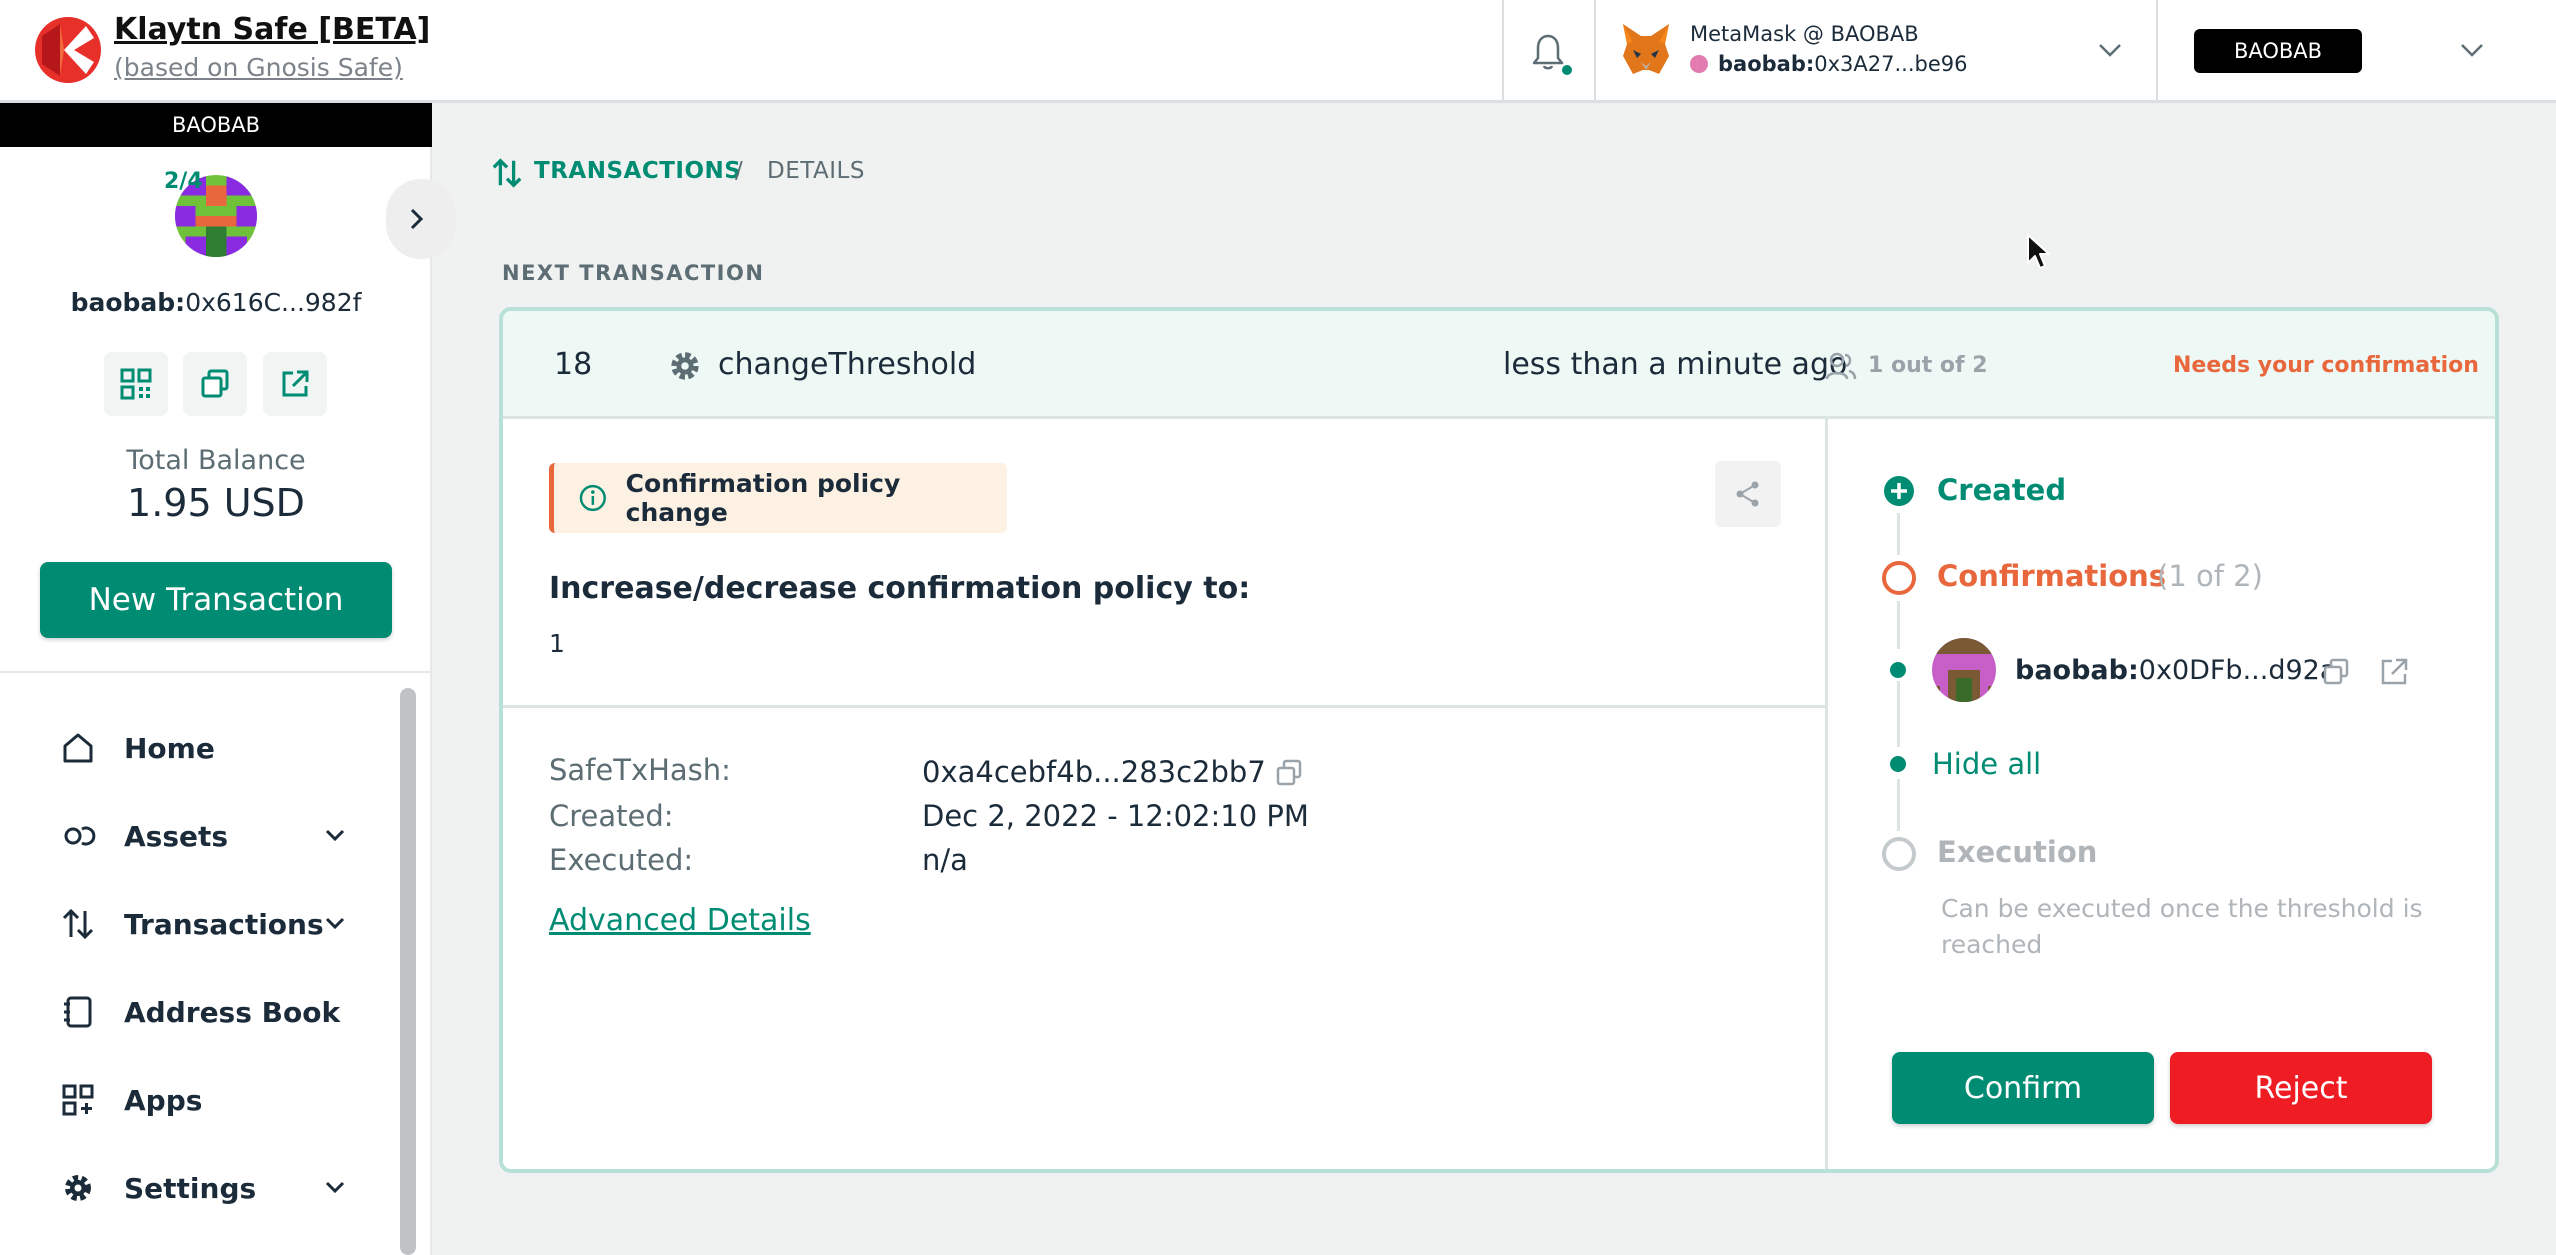  What do you see at coordinates (1115, 816) in the screenshot?
I see `created-value: Dec 2, 2022 - 12:02:10 PM` at bounding box center [1115, 816].